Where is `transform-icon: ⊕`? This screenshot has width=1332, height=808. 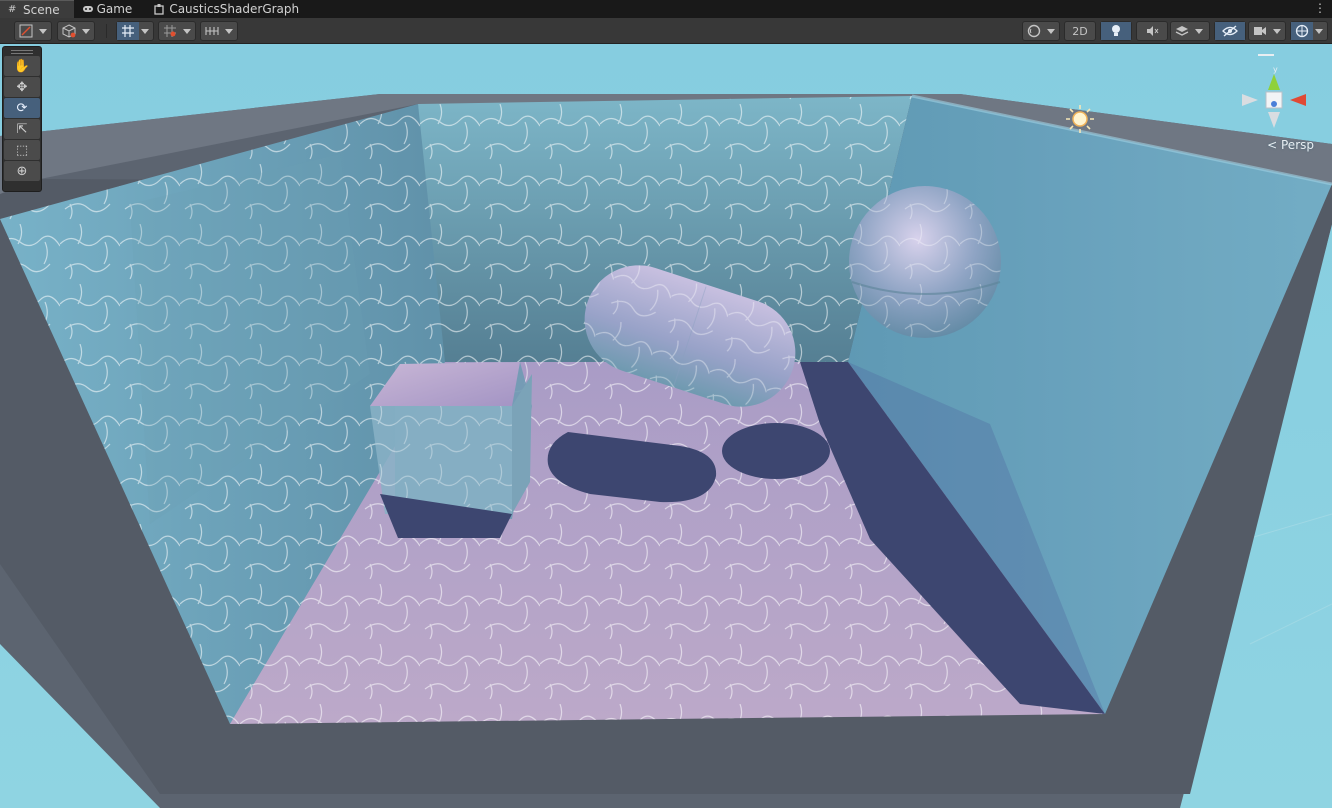
transform-icon: ⊕ is located at coordinates (22, 171).